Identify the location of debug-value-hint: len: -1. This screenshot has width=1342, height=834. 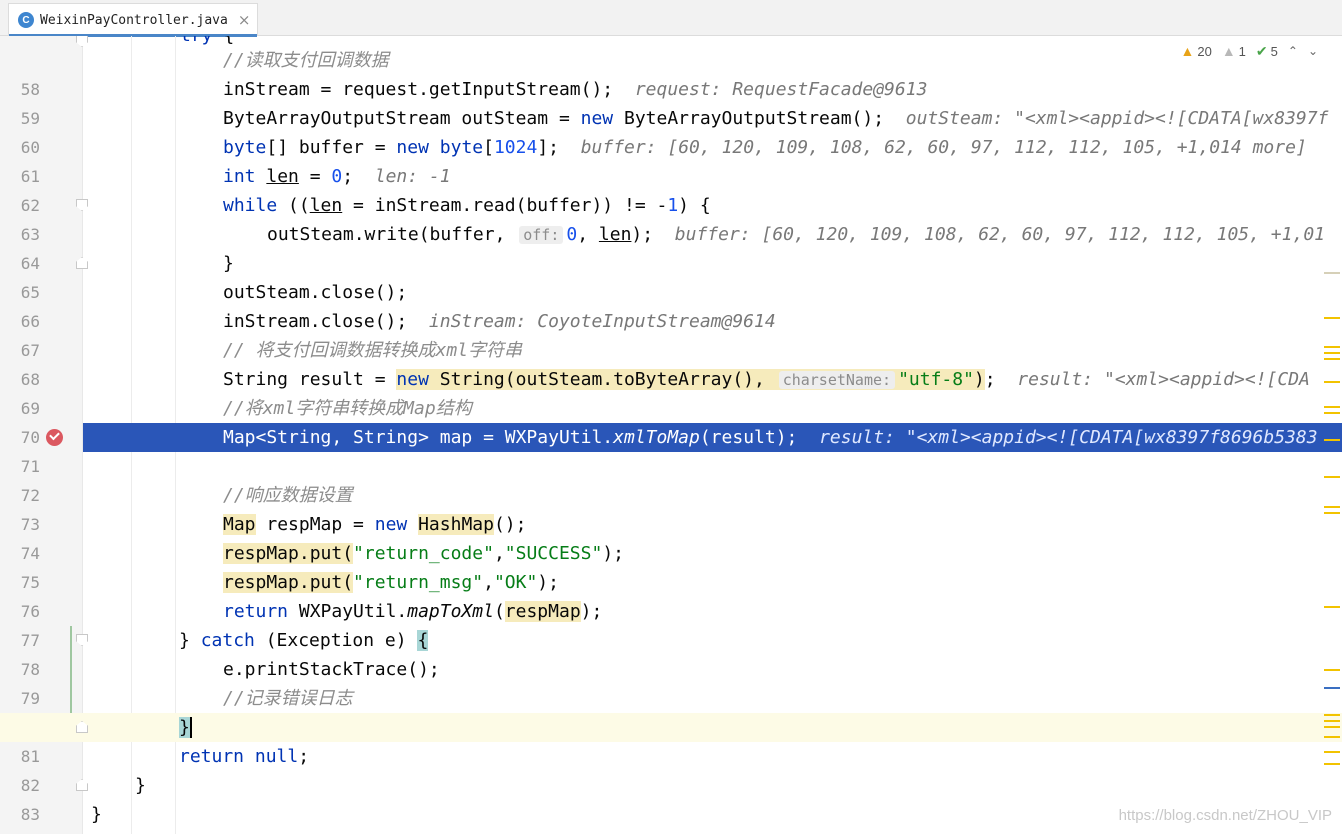
(412, 176).